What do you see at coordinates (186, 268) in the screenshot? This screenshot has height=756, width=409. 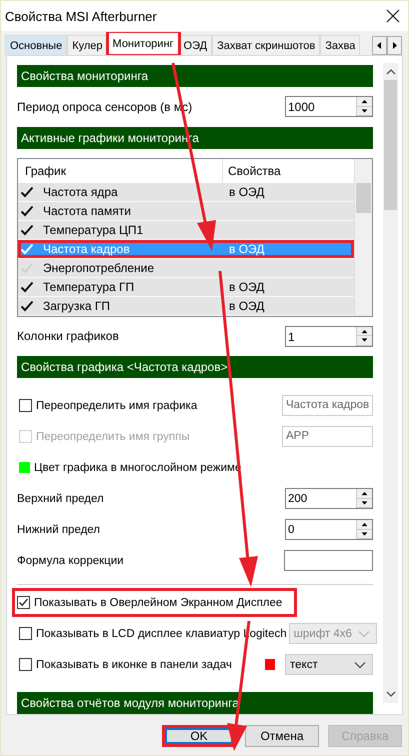 I see `list-row: Энергопотребление` at bounding box center [186, 268].